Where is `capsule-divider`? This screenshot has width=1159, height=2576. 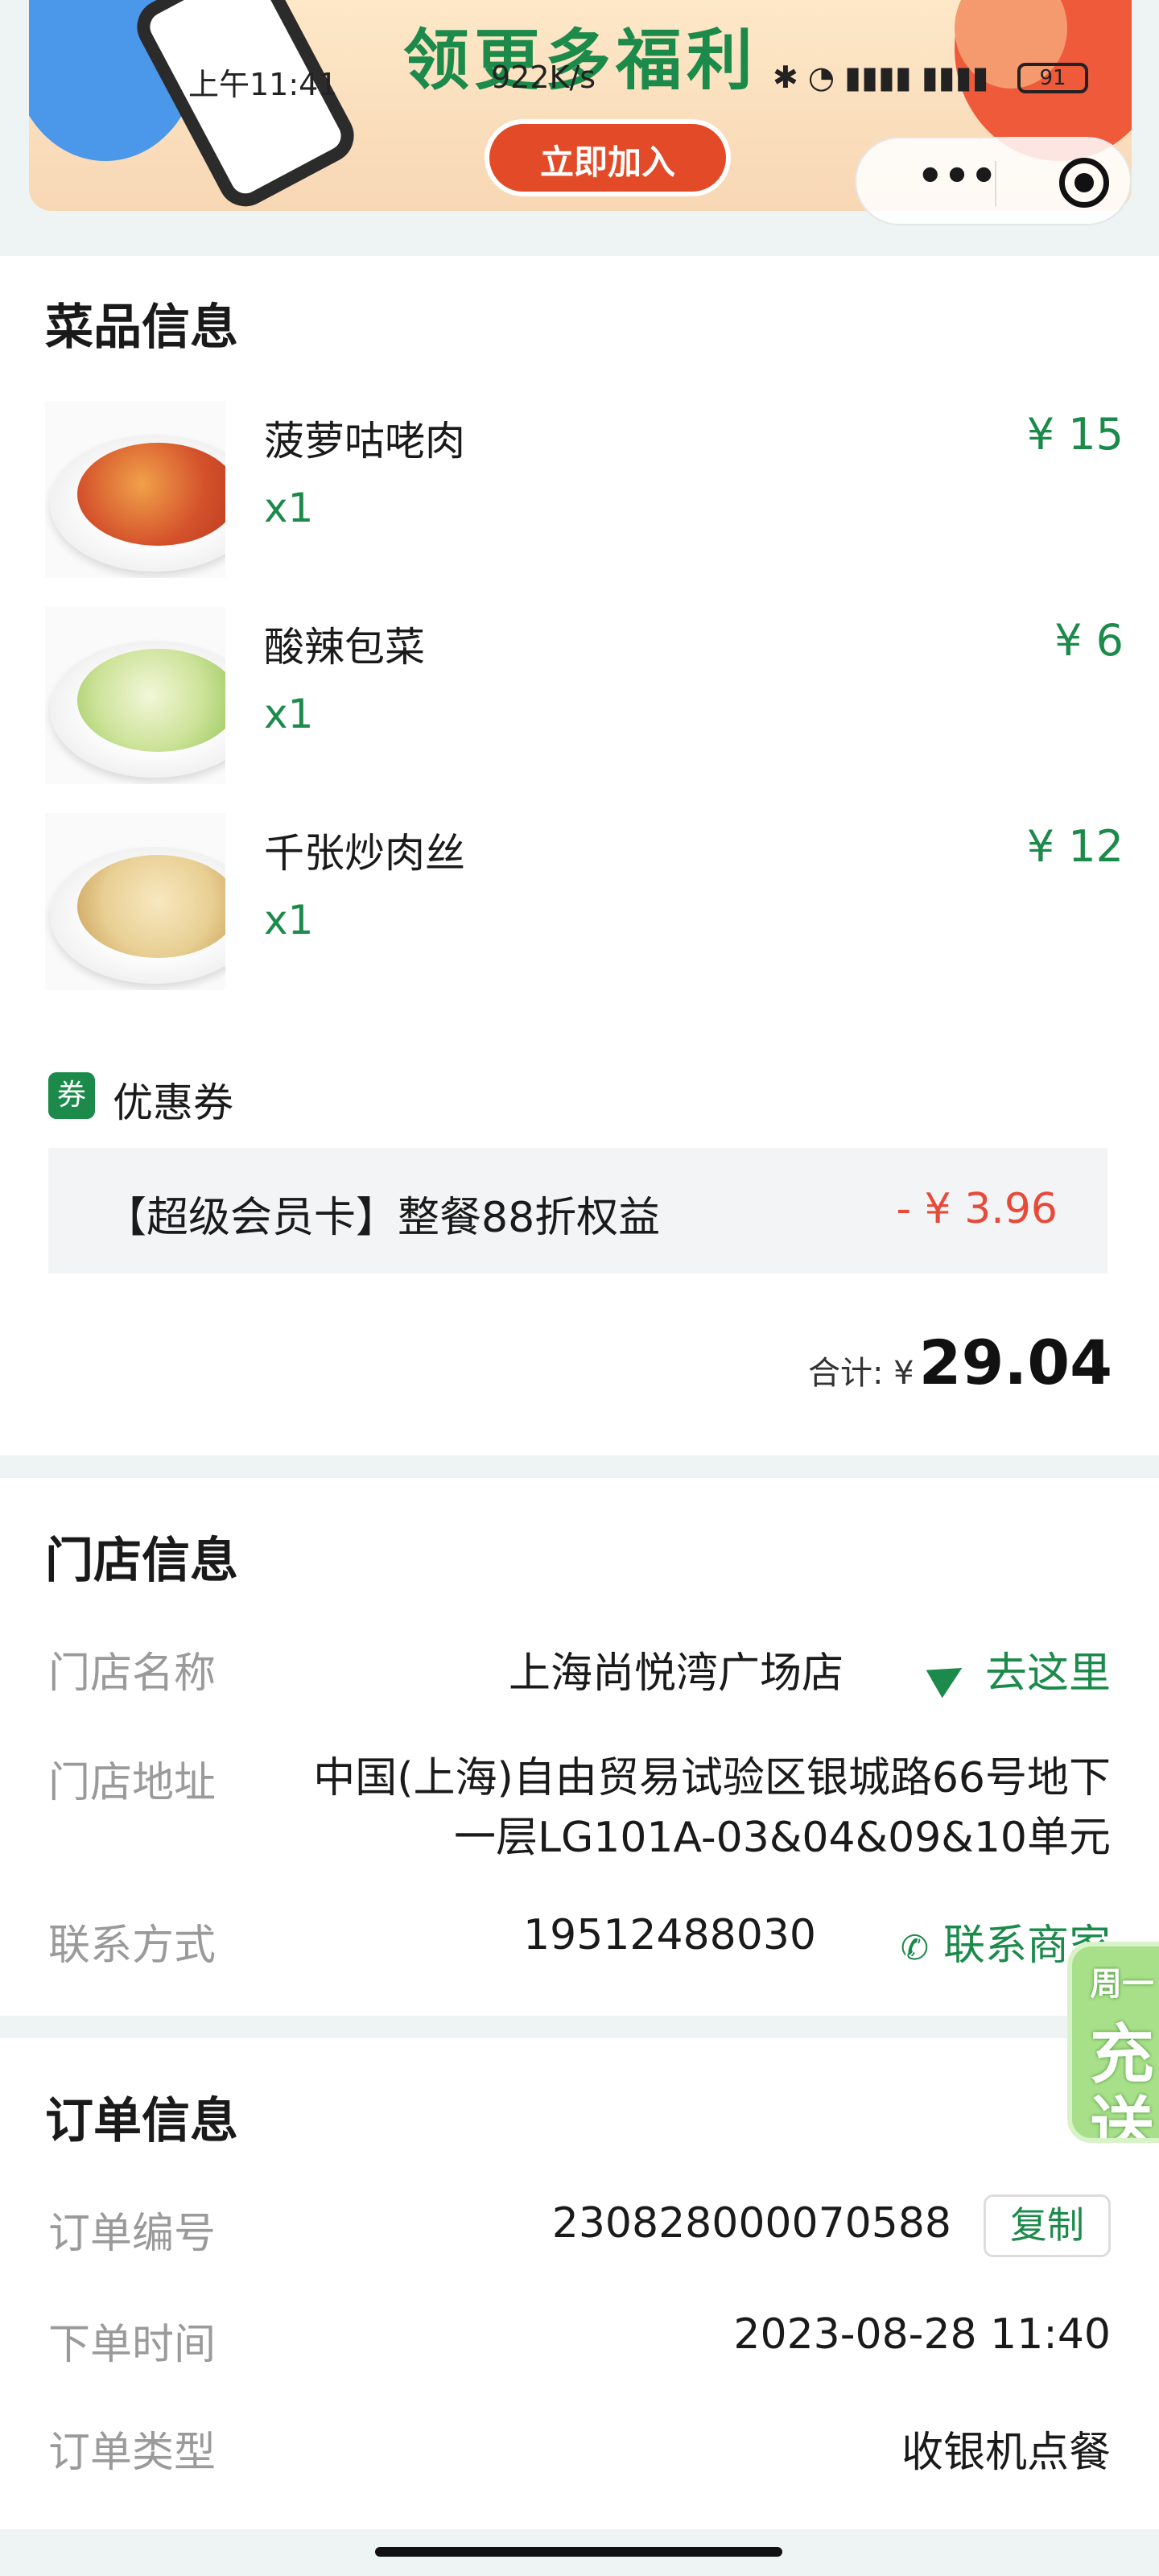
capsule-divider is located at coordinates (995, 183).